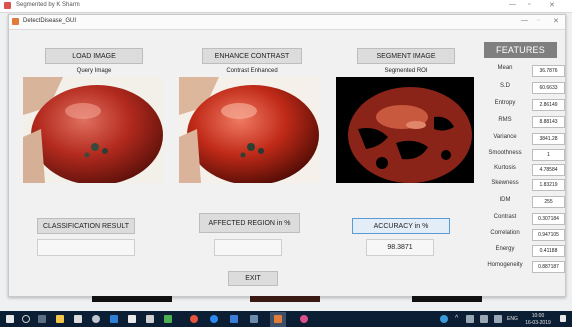  Describe the element at coordinates (253, 278) in the screenshot. I see `exit-button: EXIT` at that location.